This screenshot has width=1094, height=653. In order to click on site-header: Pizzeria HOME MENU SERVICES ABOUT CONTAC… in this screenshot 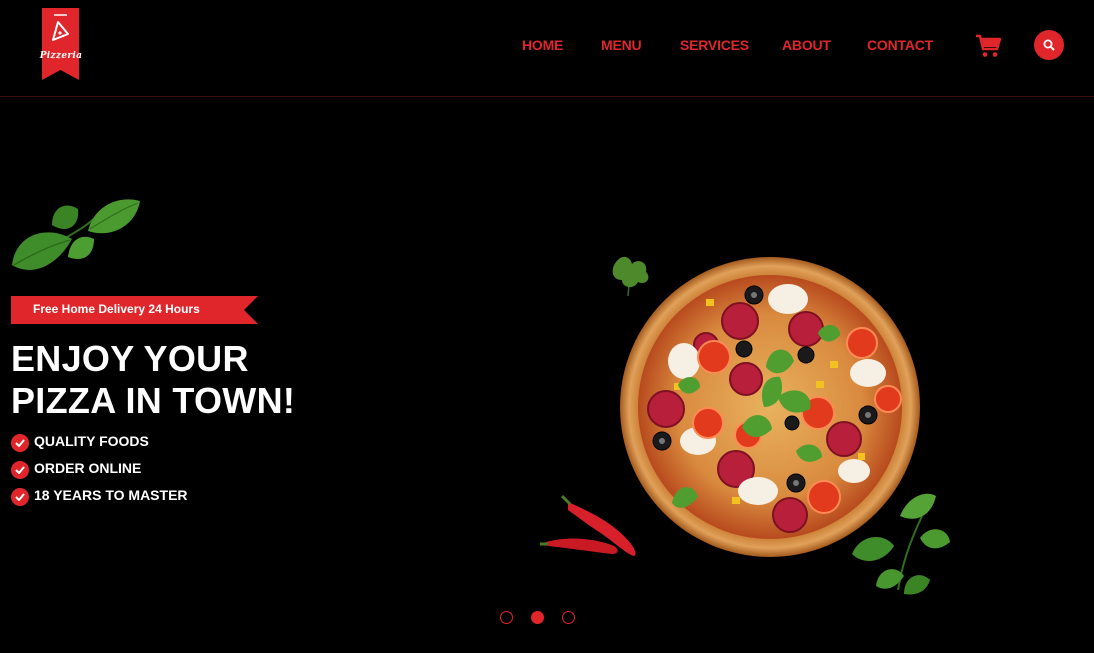, I will do `click(547, 48)`.